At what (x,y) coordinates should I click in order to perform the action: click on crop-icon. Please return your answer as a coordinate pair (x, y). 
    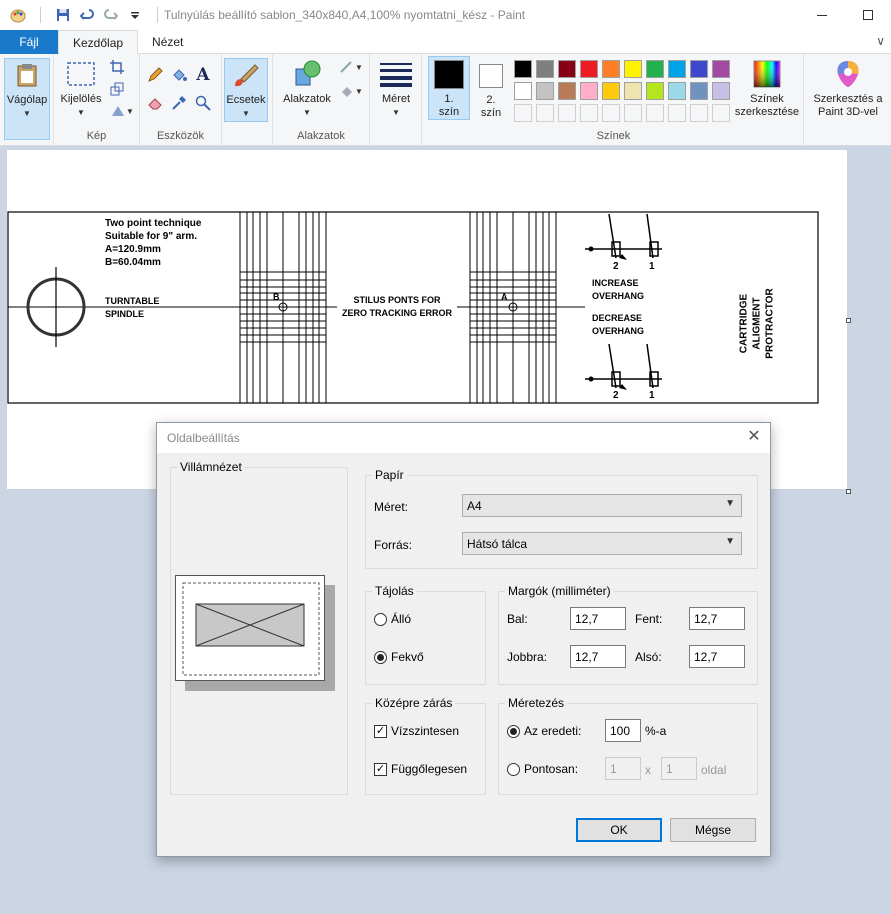
    Looking at the image, I should click on (117, 67).